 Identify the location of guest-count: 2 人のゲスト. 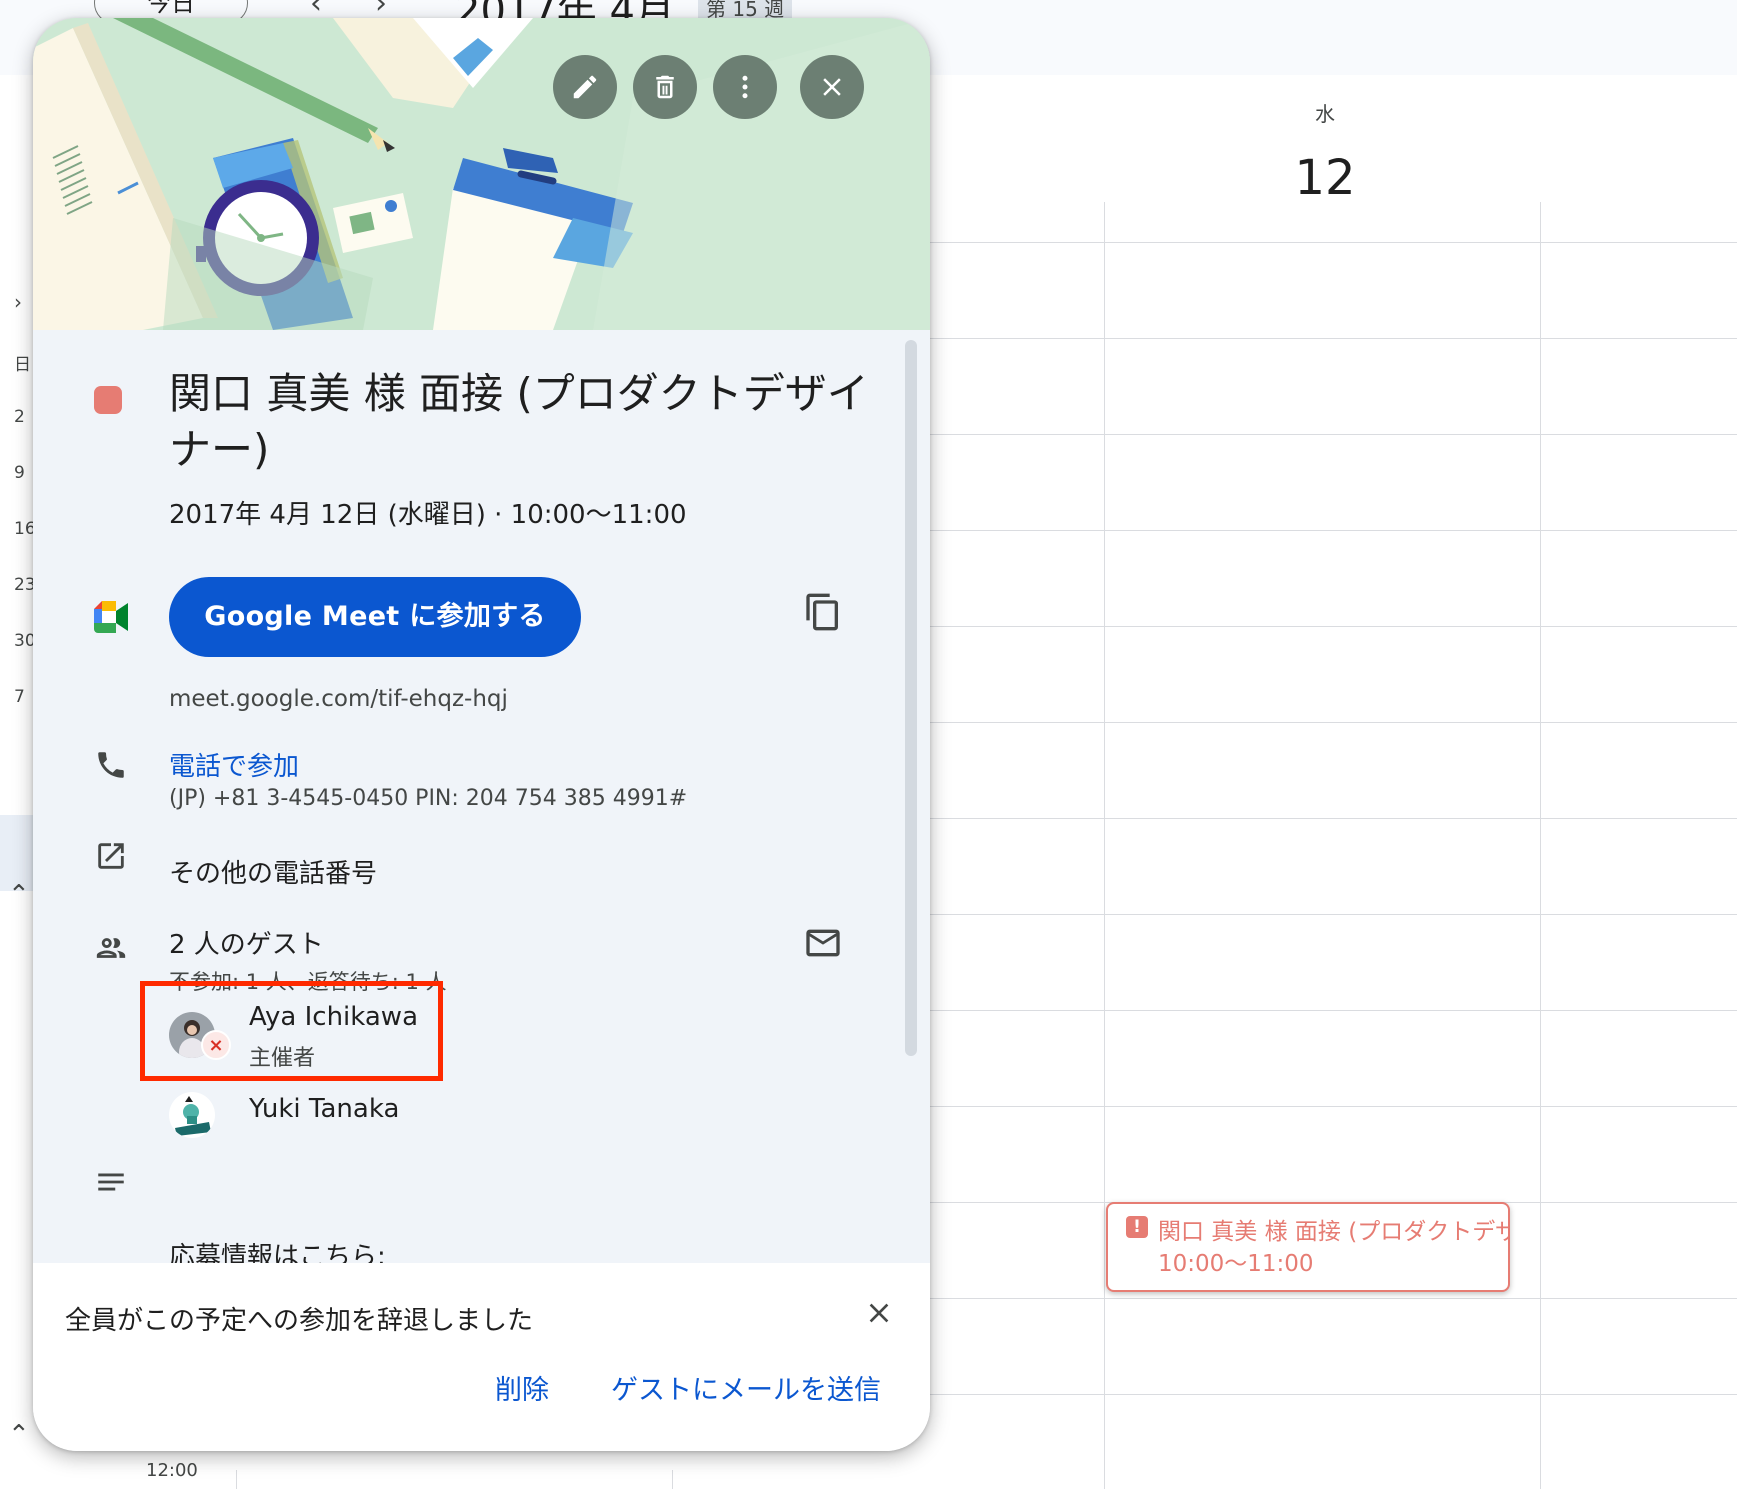
(246, 945).